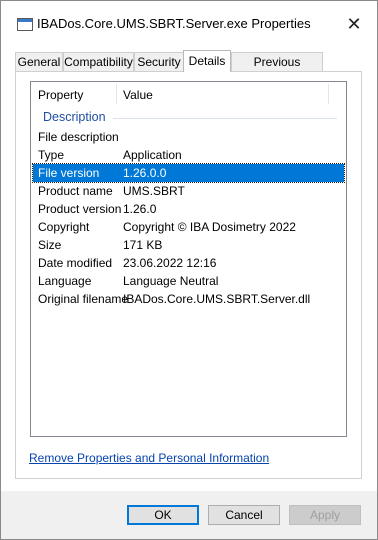  Describe the element at coordinates (143, 245) in the screenshot. I see `property-value: 171 KB` at that location.